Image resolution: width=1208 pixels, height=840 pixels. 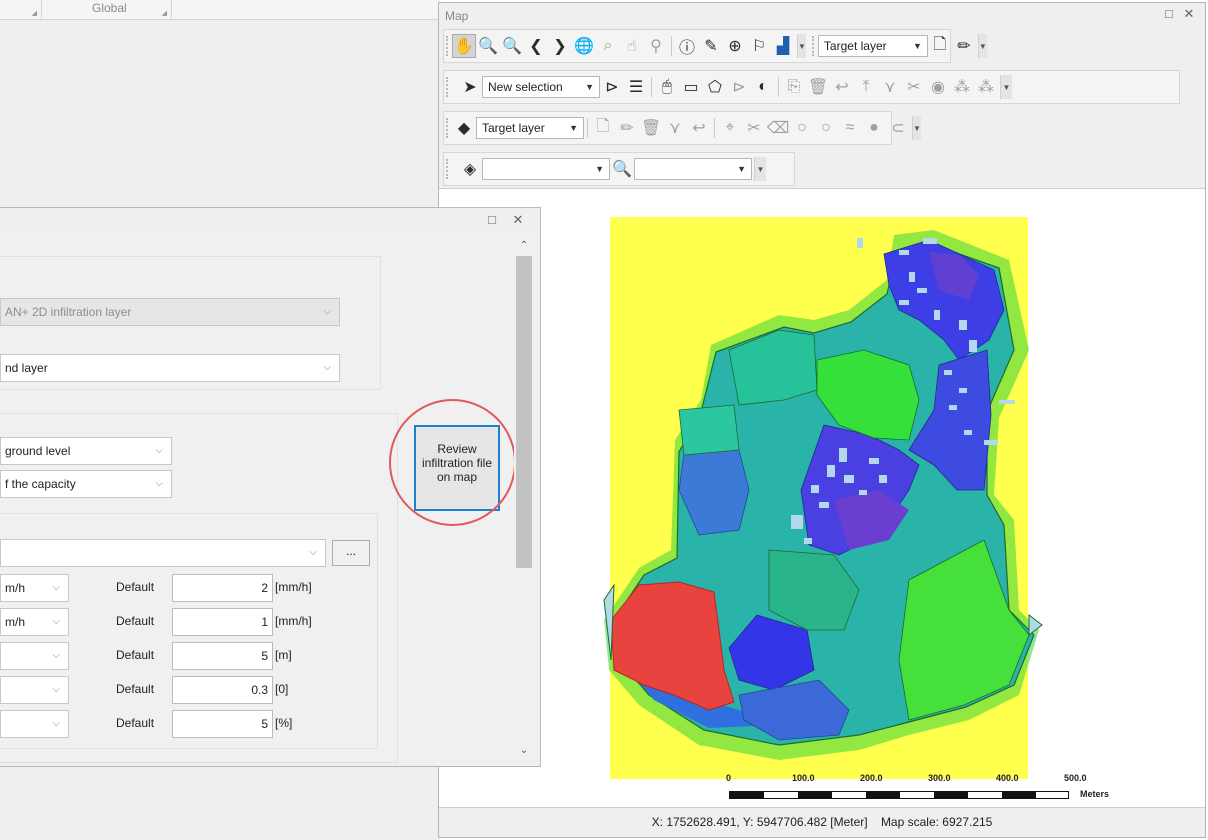 What do you see at coordinates (730, 128) in the screenshot?
I see `move-vertex-icon: ⌖` at bounding box center [730, 128].